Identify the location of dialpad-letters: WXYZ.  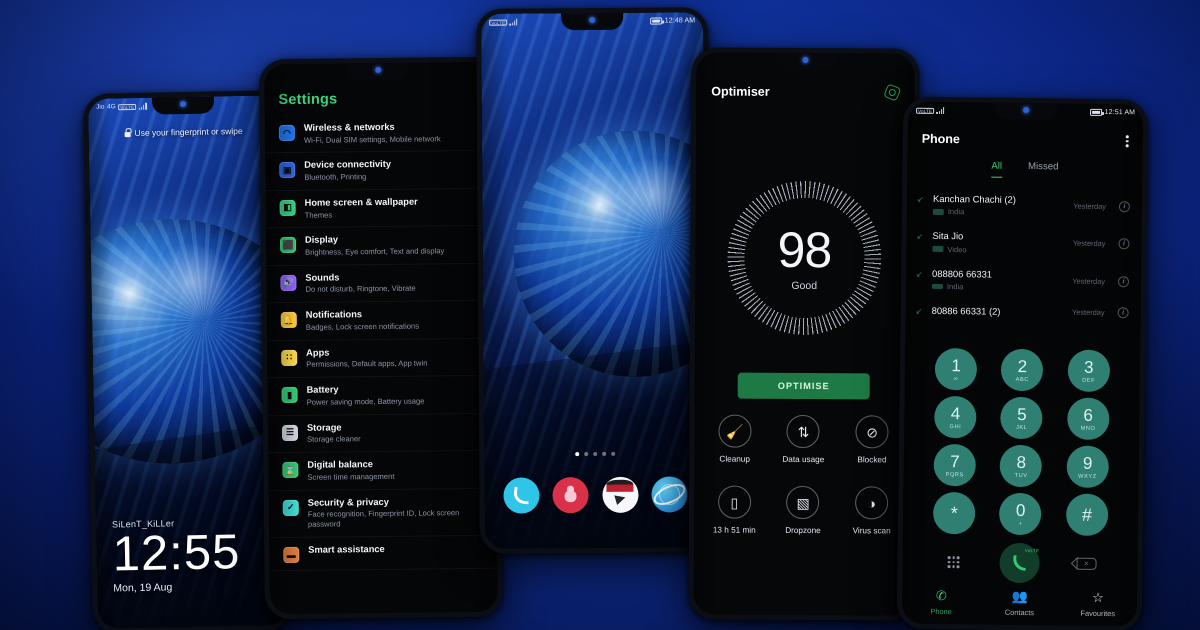
(1087, 476).